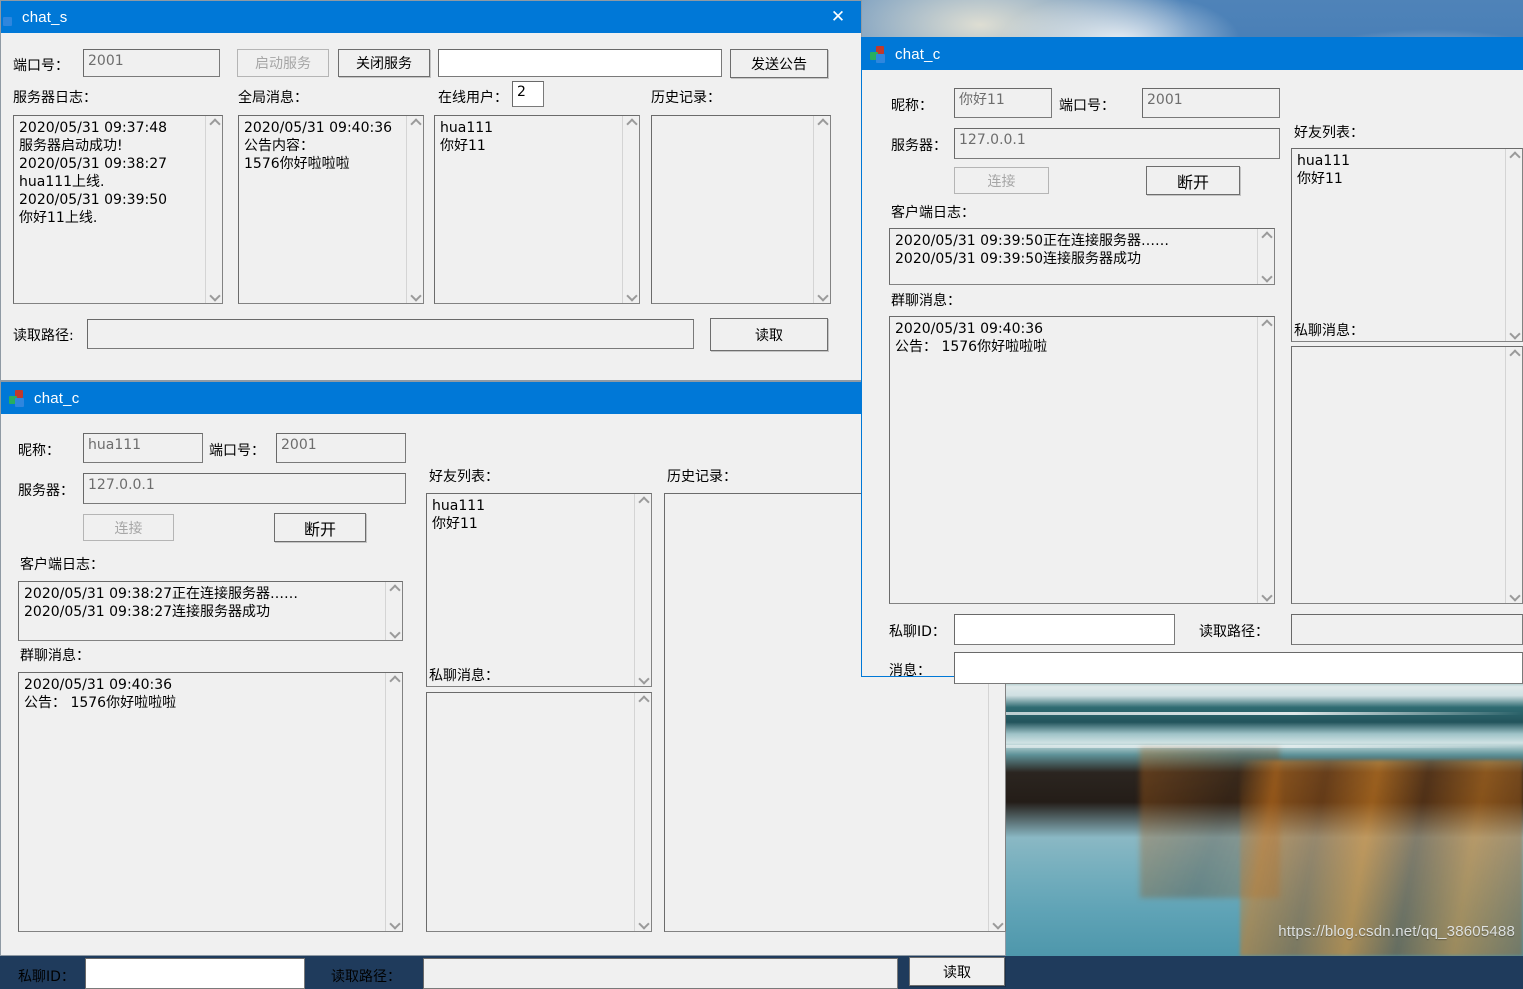 This screenshot has width=1523, height=989. What do you see at coordinates (467, 137) in the screenshot?
I see `online-users-text: hua111 你好11` at bounding box center [467, 137].